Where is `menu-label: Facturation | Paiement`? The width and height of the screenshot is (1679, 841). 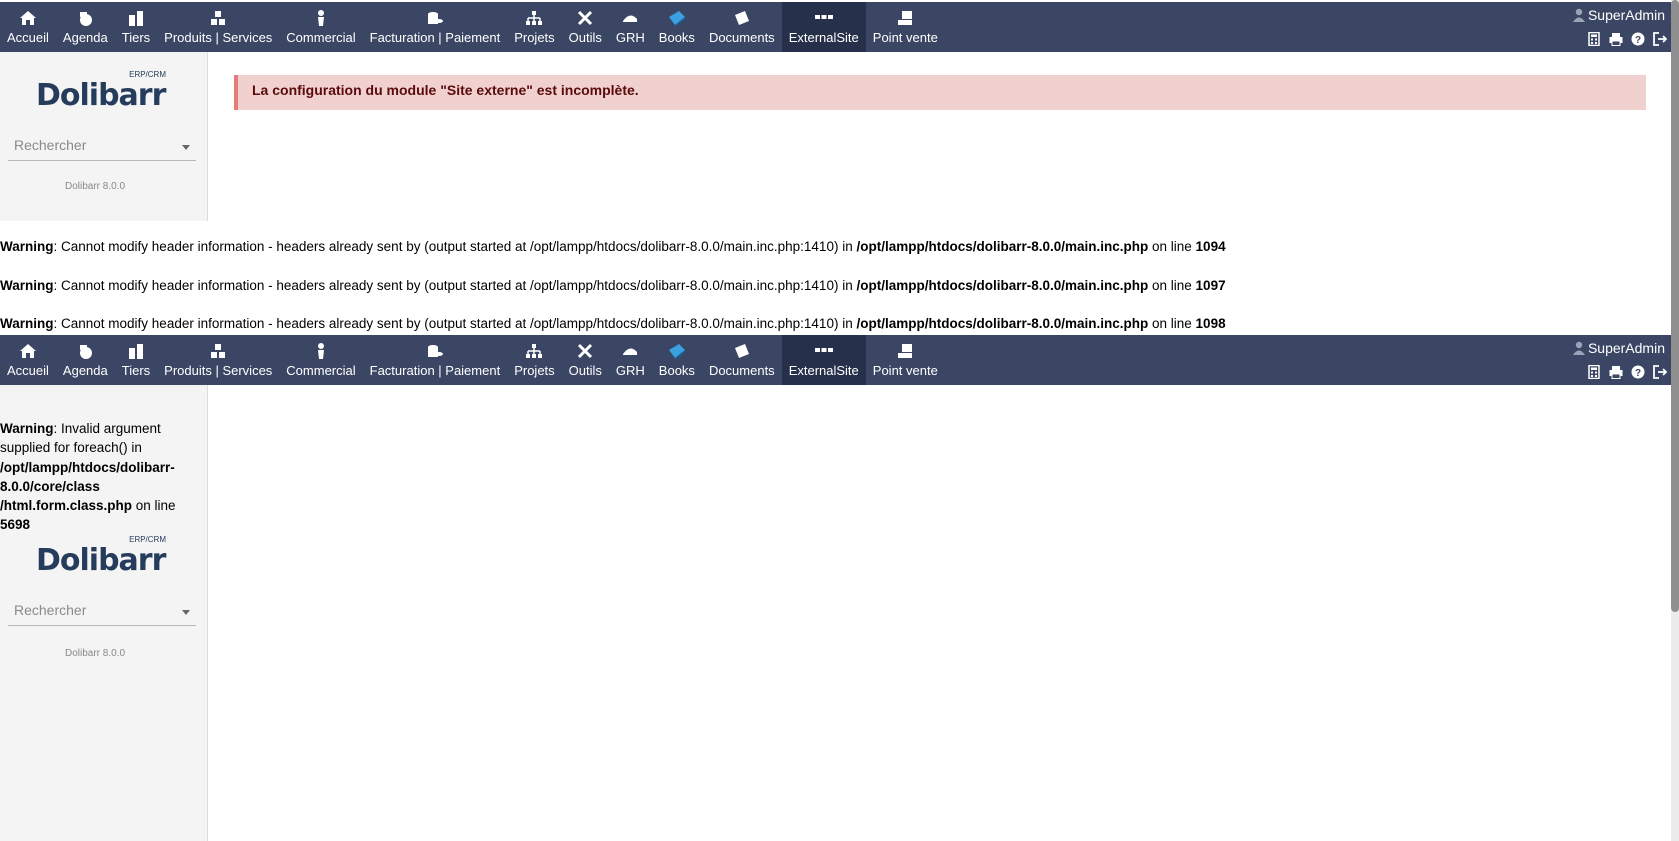 menu-label: Facturation | Paiement is located at coordinates (435, 370).